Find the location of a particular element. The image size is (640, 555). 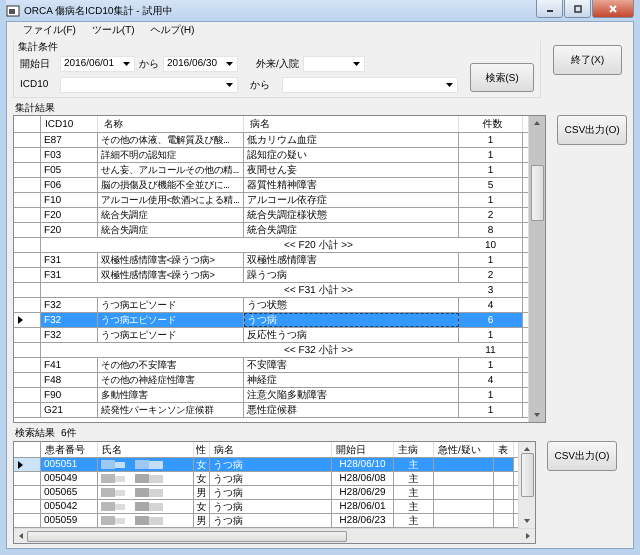

table-cell: うつ病エピソード is located at coordinates (171, 305).